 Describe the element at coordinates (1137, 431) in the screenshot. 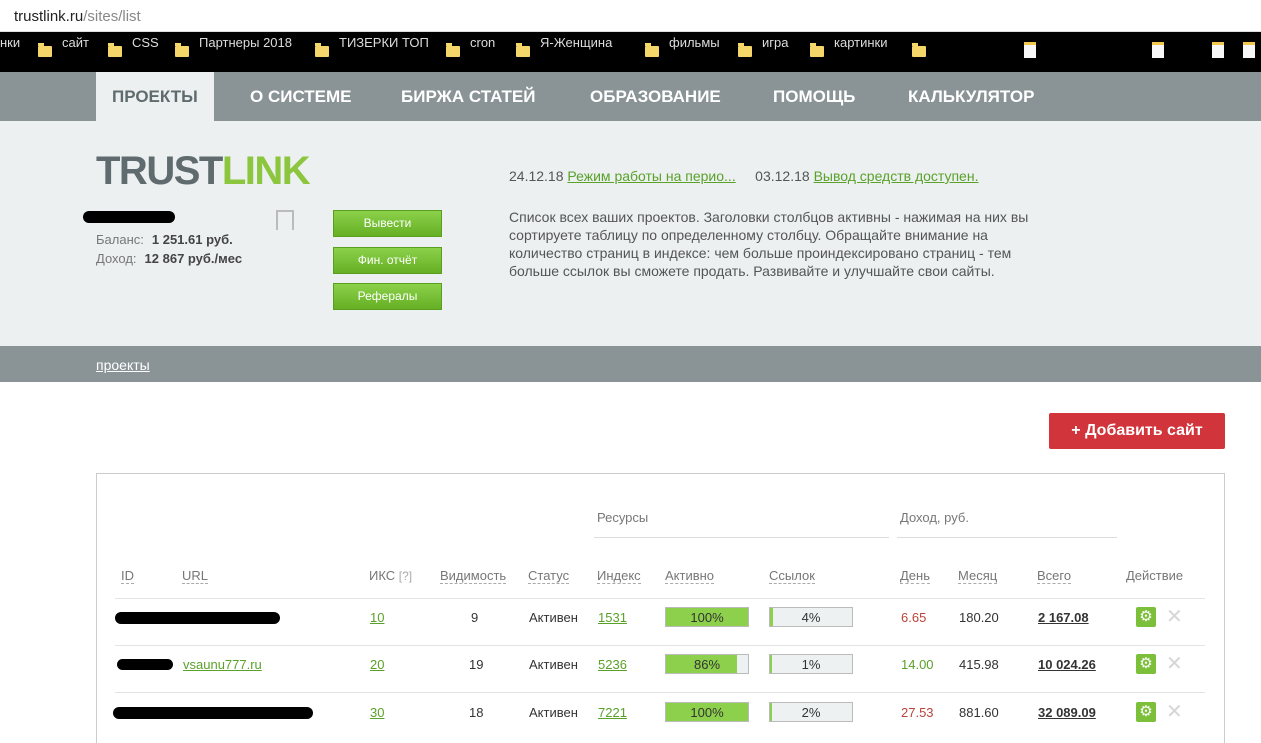

I see `add-site-button: + Добавить сайт` at that location.